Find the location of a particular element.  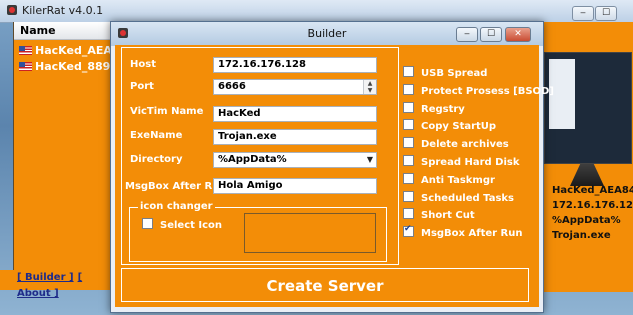

exe-name-input: Trojan.exe is located at coordinates (295, 137).